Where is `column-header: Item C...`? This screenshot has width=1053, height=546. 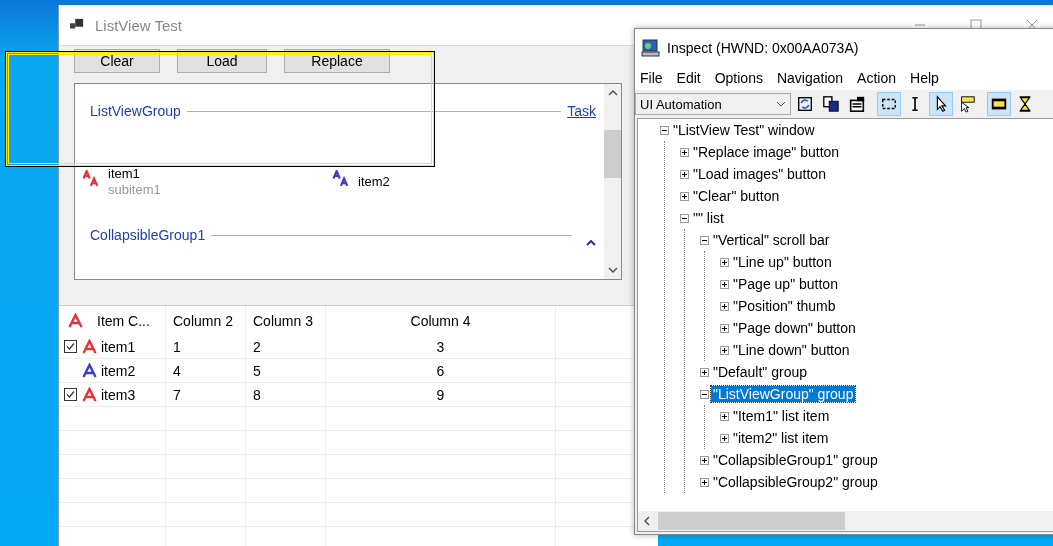 column-header: Item C... is located at coordinates (112, 320).